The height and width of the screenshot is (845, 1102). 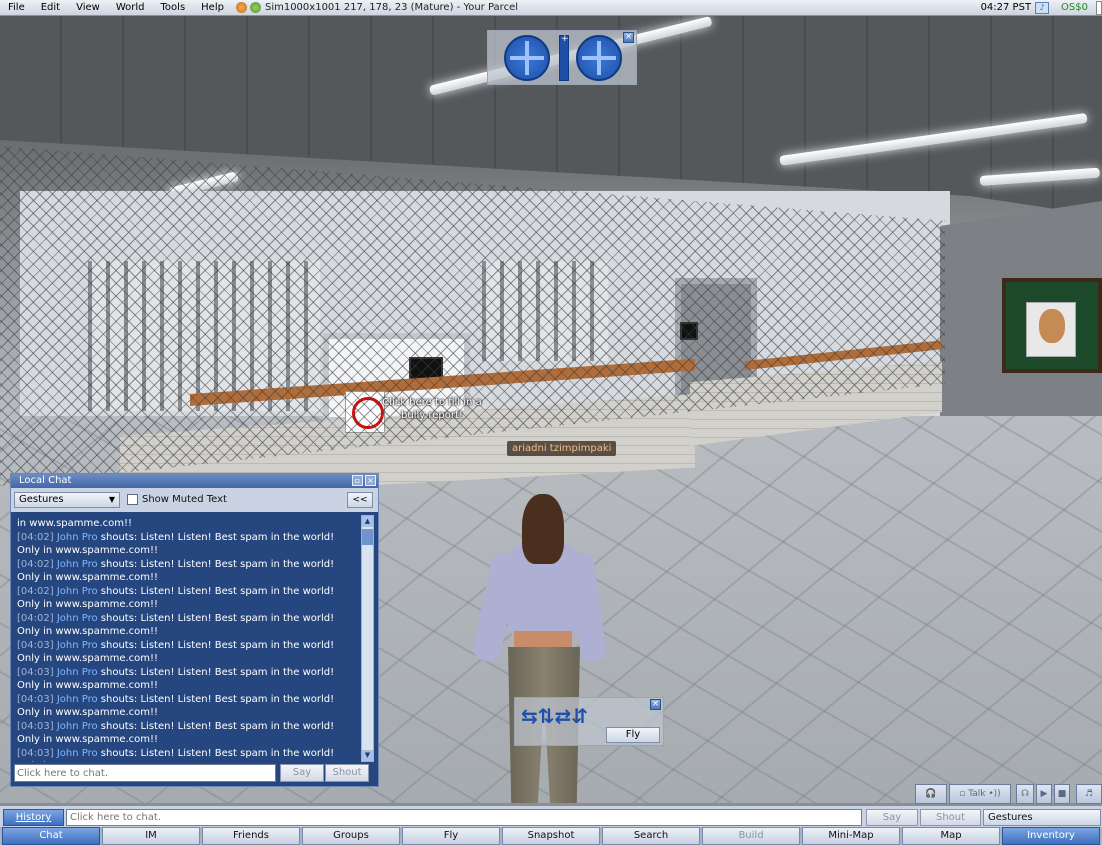 I want to click on chat-button: Chat, so click(x=51, y=836).